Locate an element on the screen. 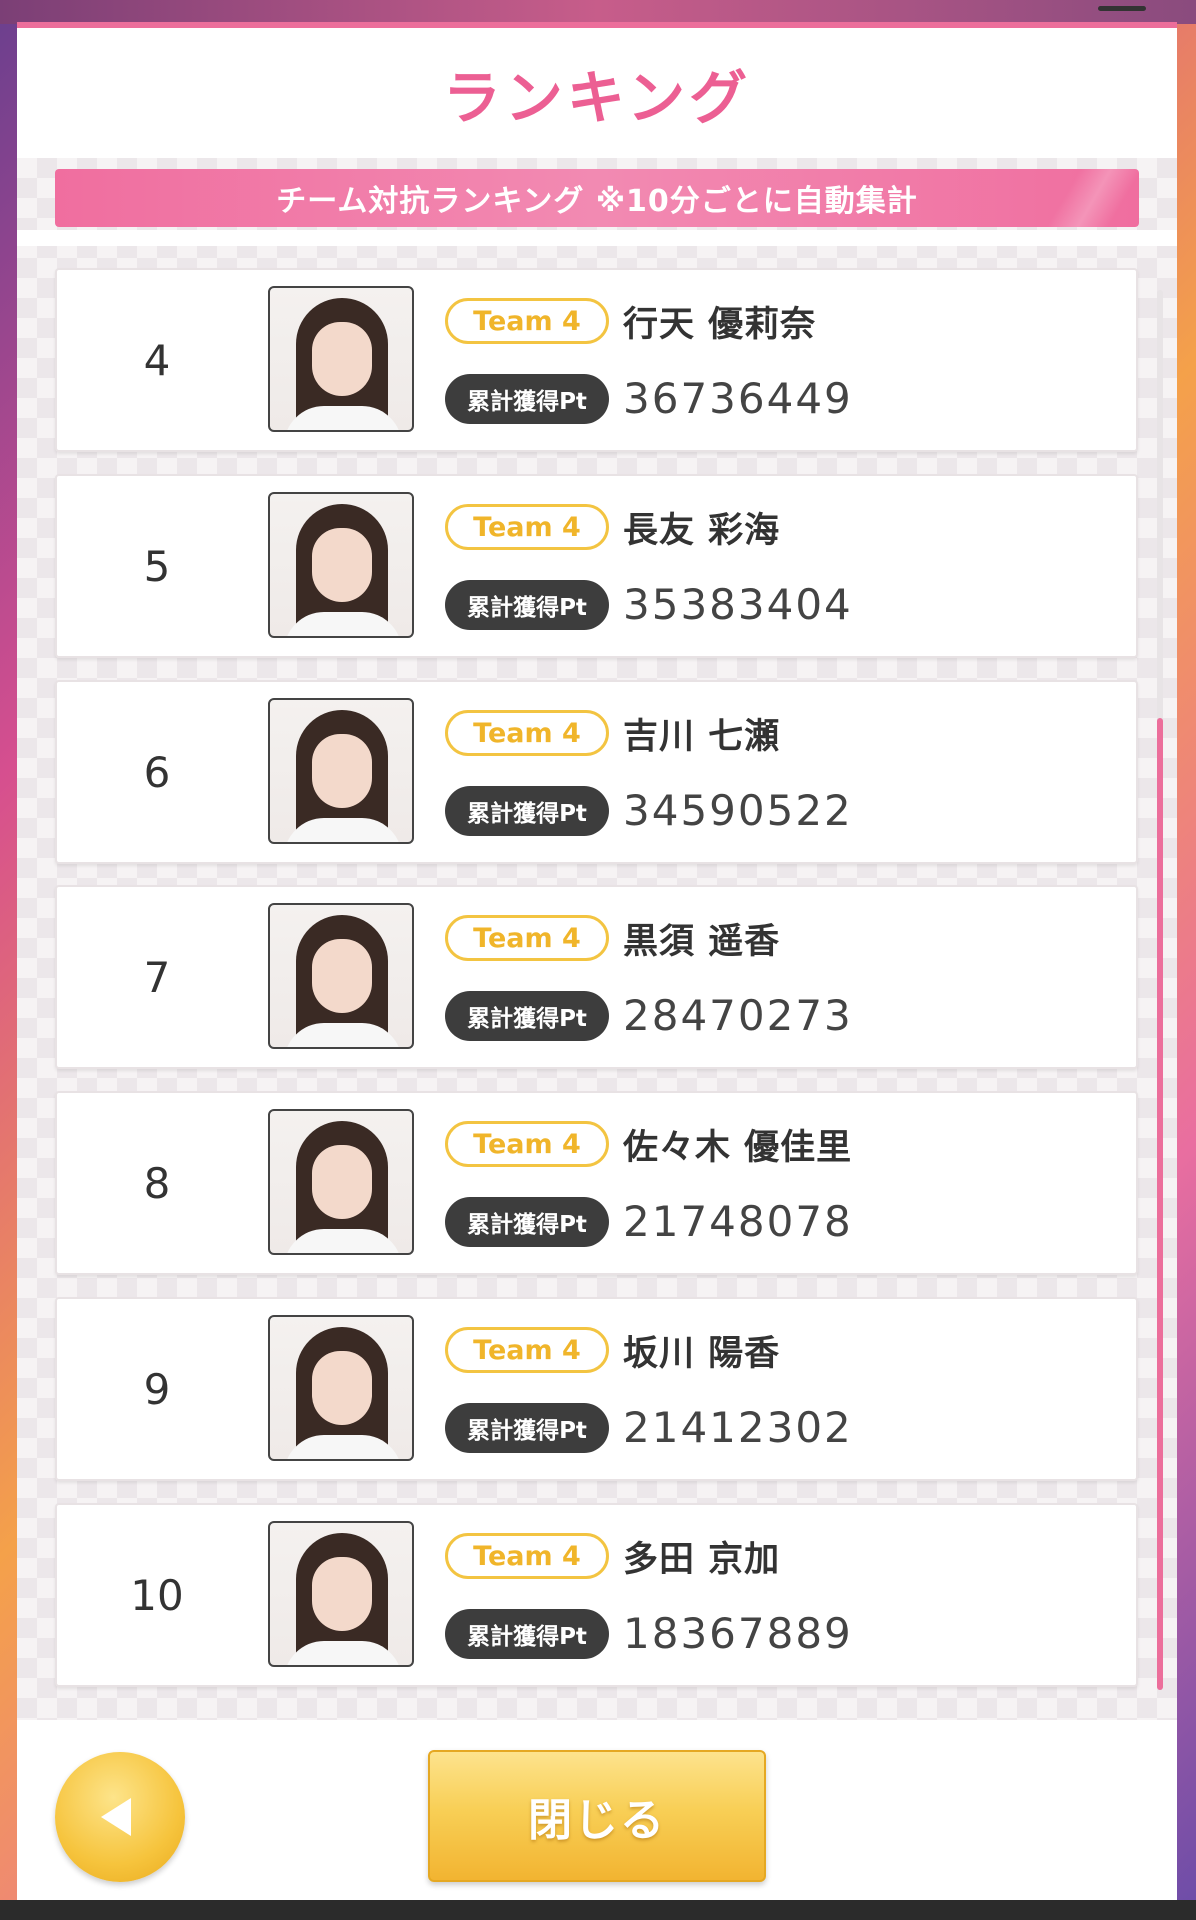 This screenshot has width=1196, height=1920. ranking-row: 8 Team 4 佐々木 優佳里 累計獲得Pt 21748078 is located at coordinates (596, 1183).